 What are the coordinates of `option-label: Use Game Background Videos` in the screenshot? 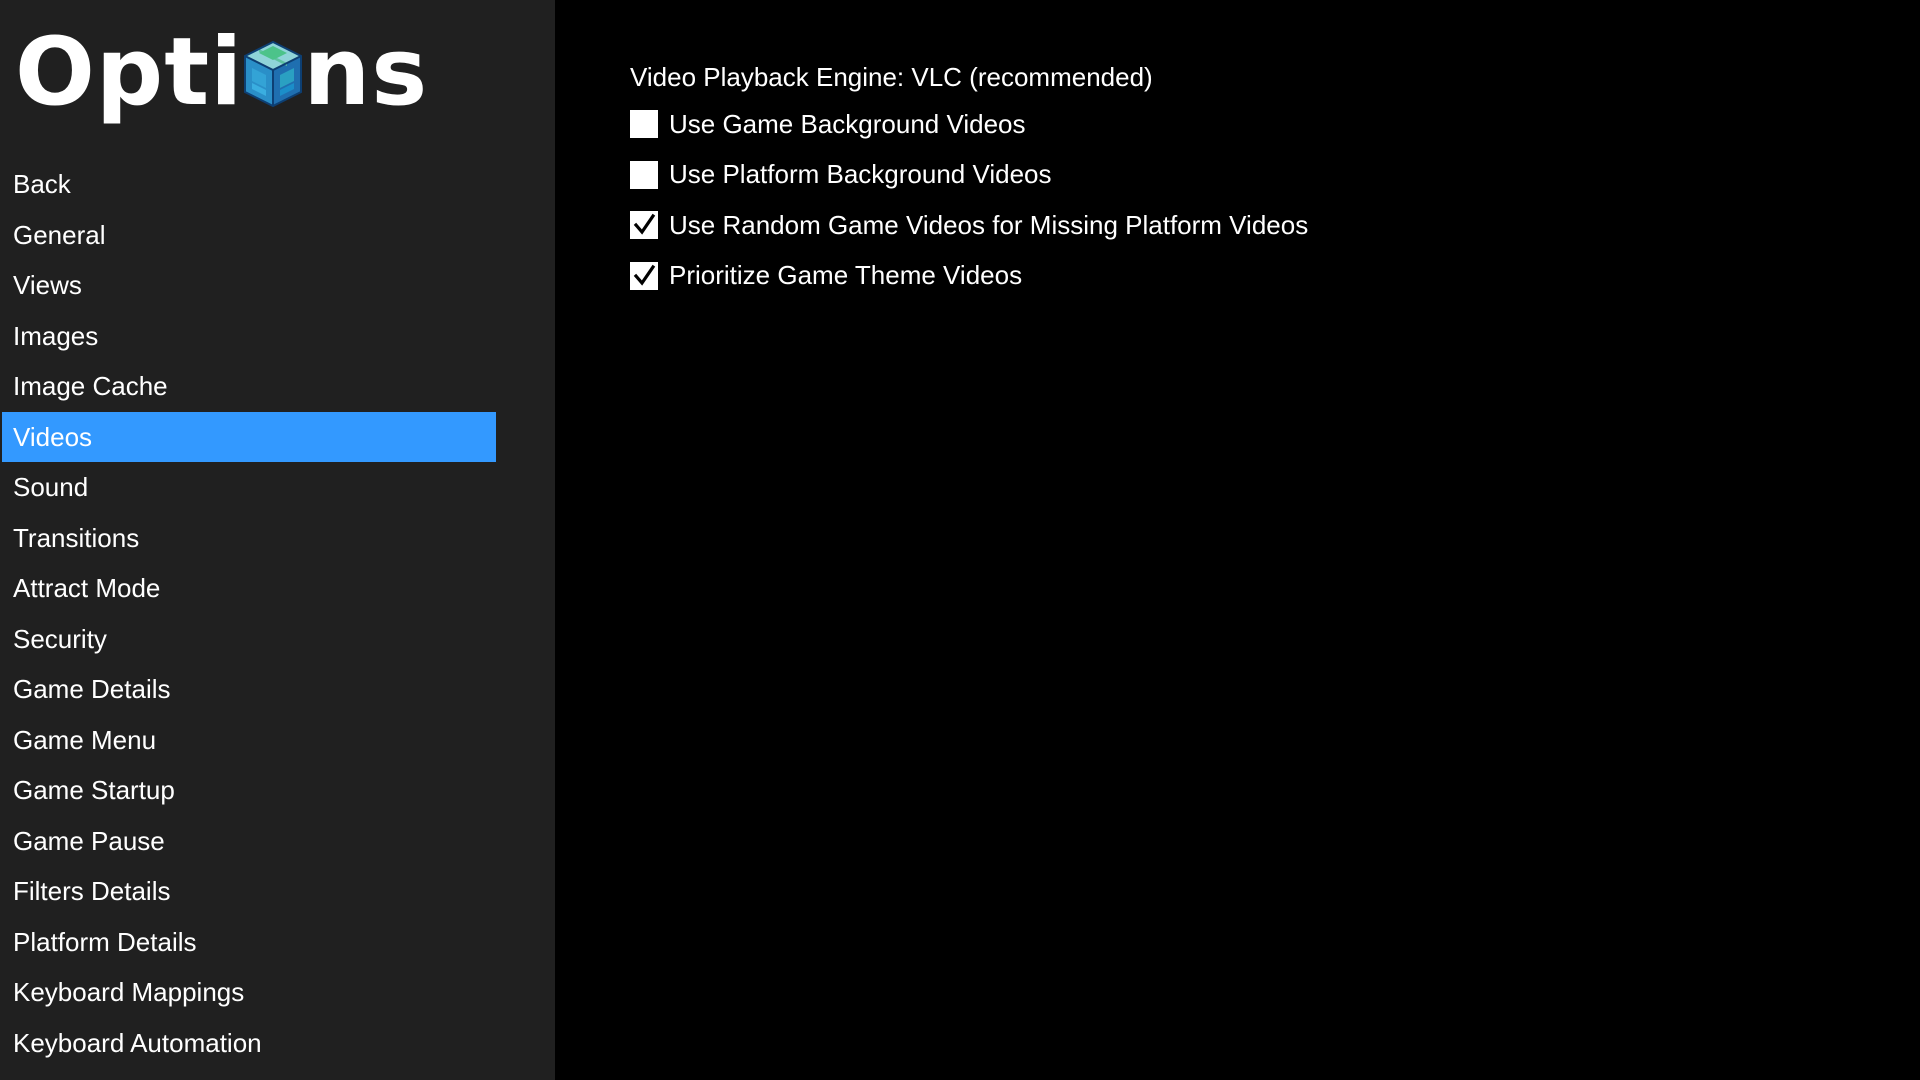 It's located at (847, 123).